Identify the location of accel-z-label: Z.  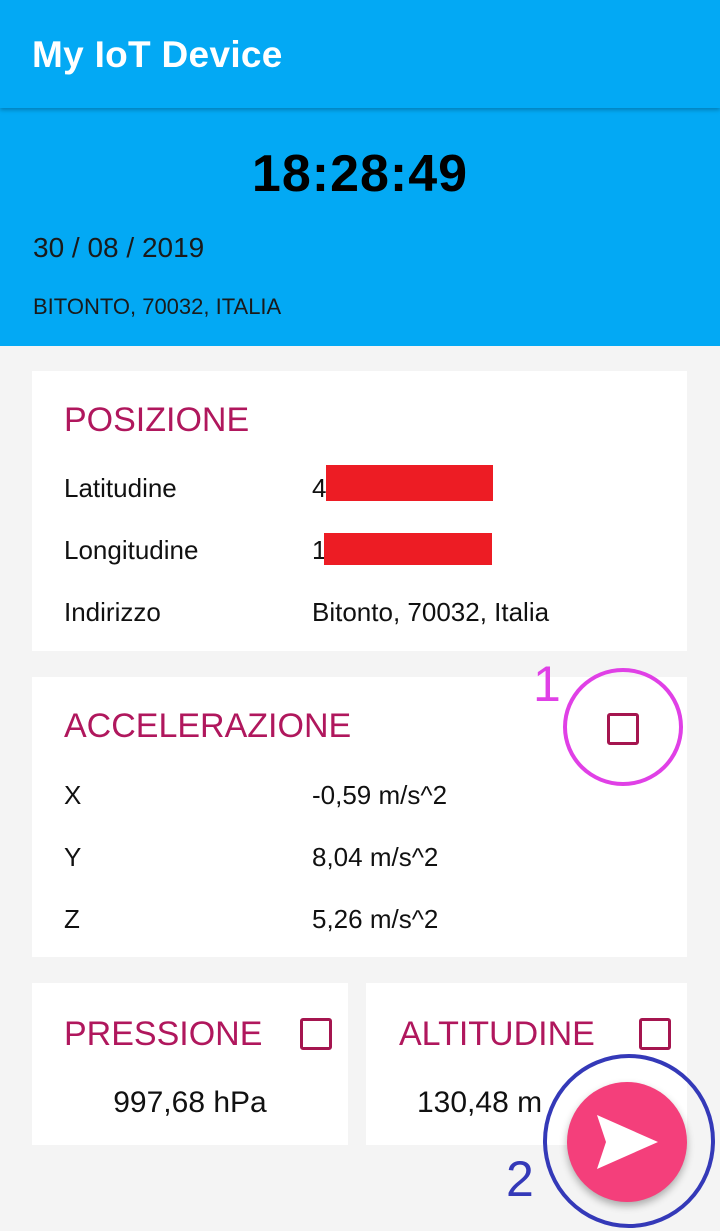
(72, 919).